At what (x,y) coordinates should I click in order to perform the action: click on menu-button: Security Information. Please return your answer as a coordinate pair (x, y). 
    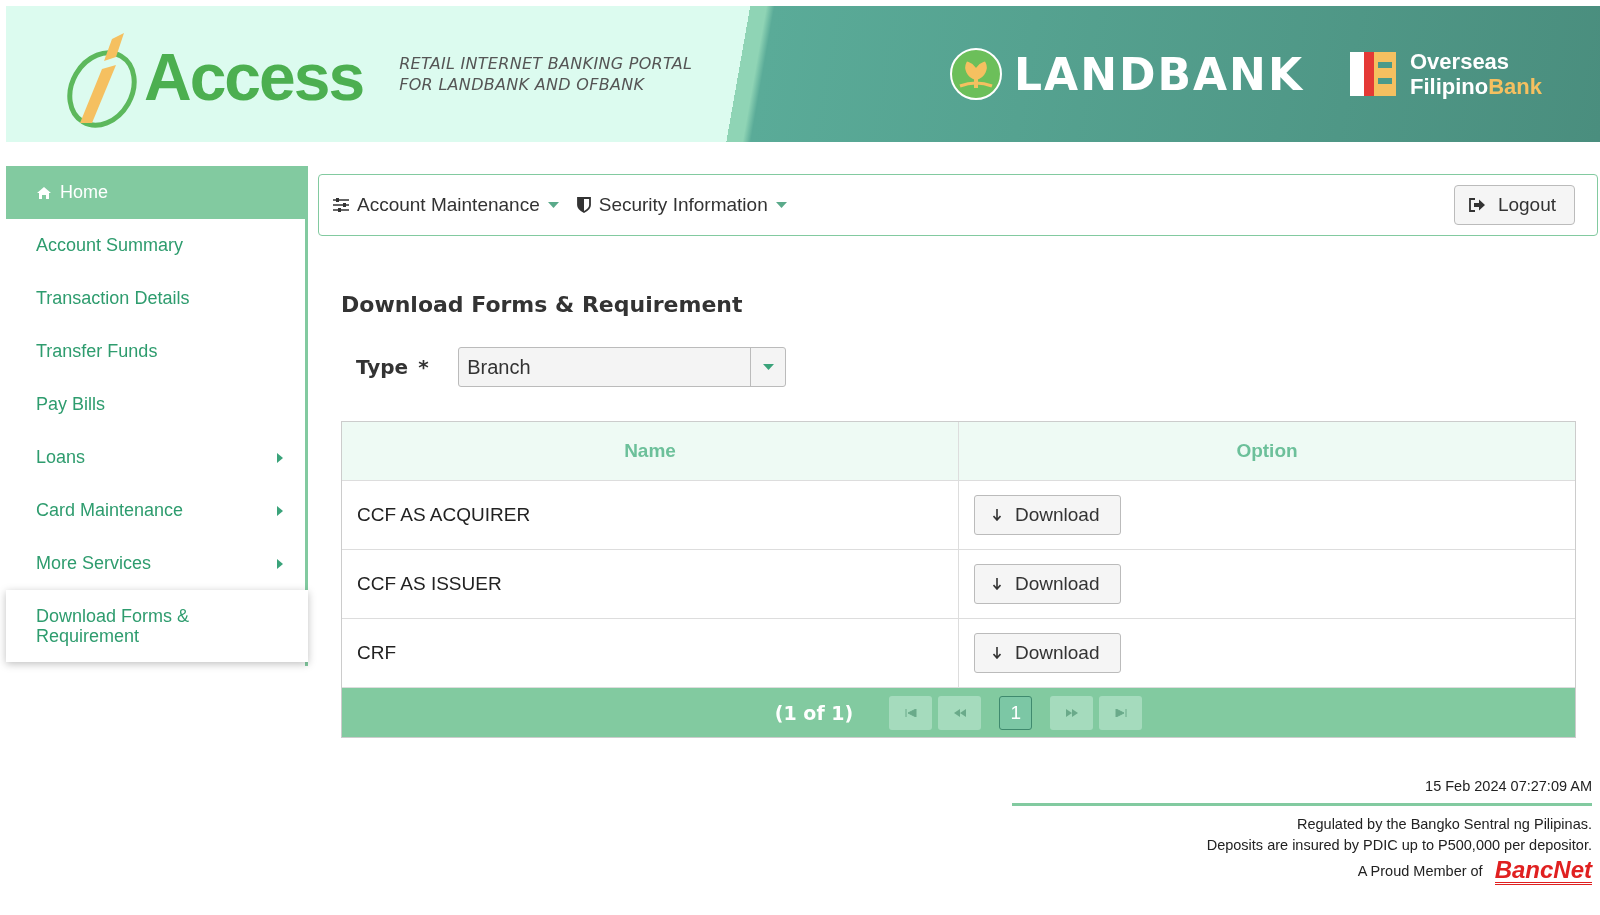
    Looking at the image, I should click on (681, 205).